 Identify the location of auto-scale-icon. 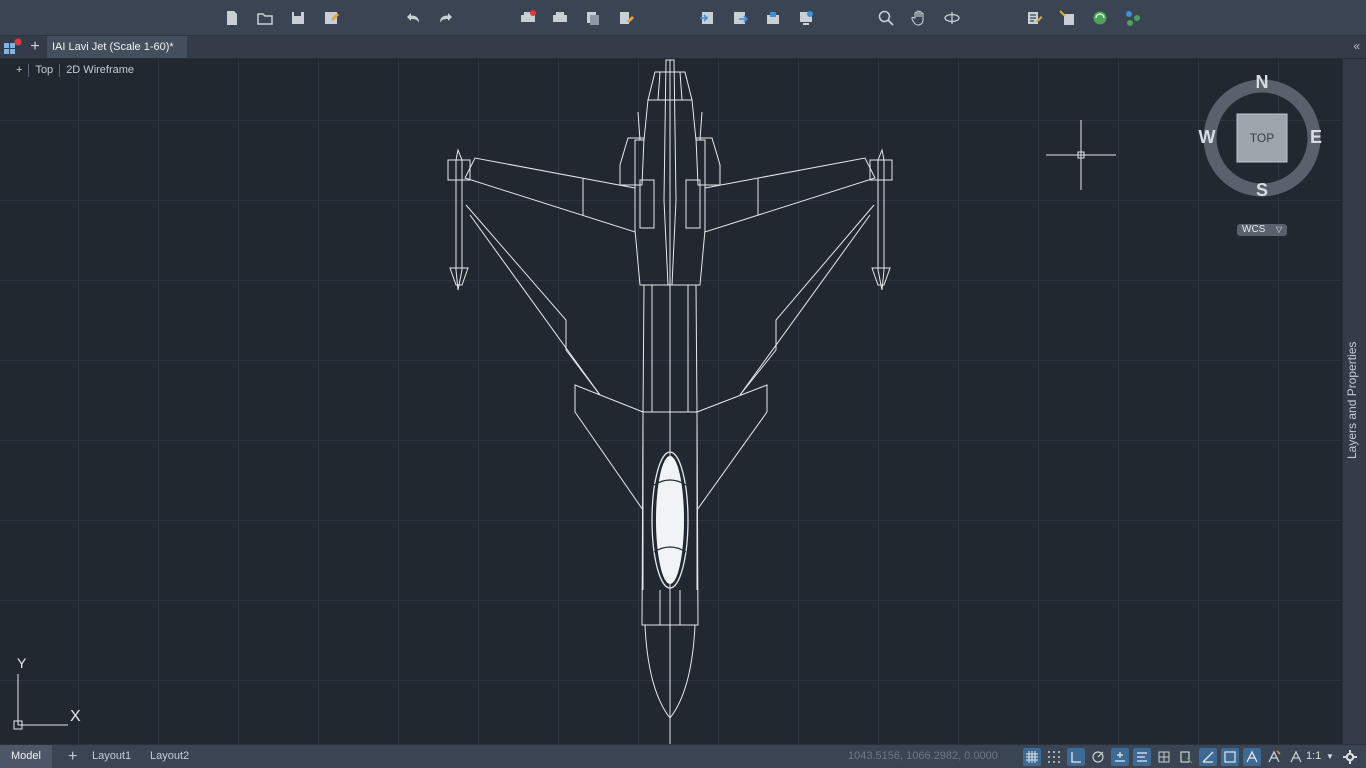
(1274, 757).